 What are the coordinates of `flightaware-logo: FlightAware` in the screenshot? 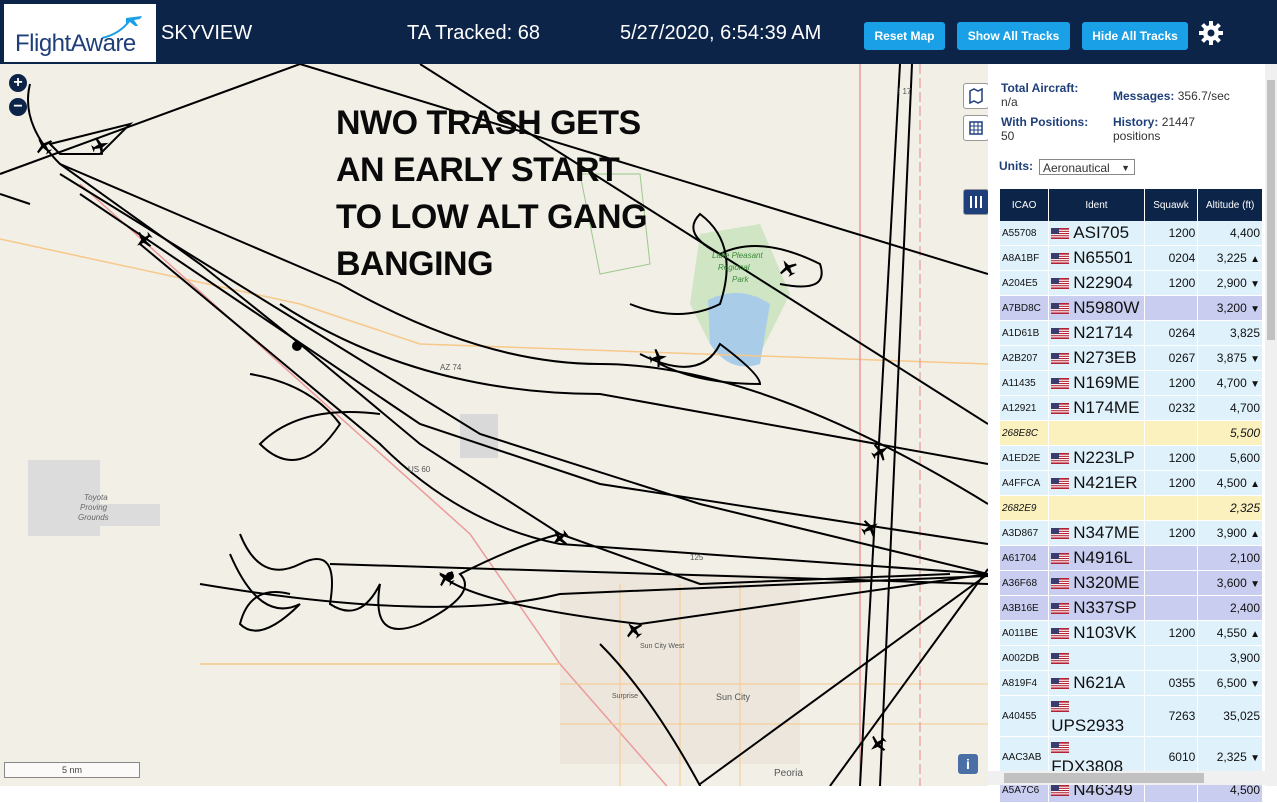 It's located at (80, 33).